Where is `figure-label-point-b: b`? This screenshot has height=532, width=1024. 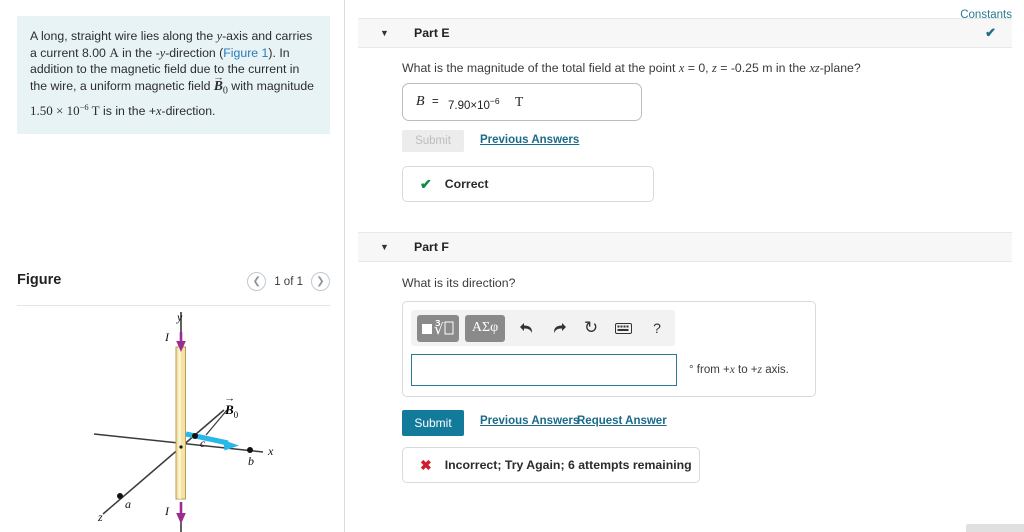 figure-label-point-b: b is located at coordinates (251, 461).